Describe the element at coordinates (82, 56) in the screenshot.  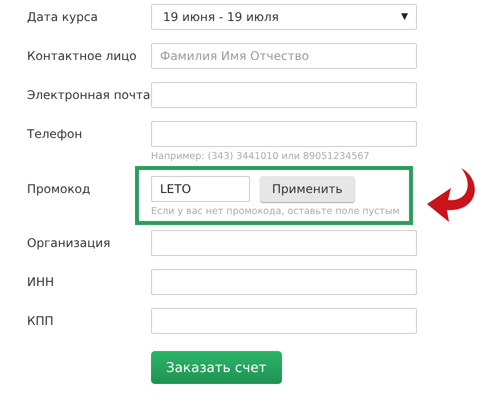
I see `field-label: Контактное лицо` at that location.